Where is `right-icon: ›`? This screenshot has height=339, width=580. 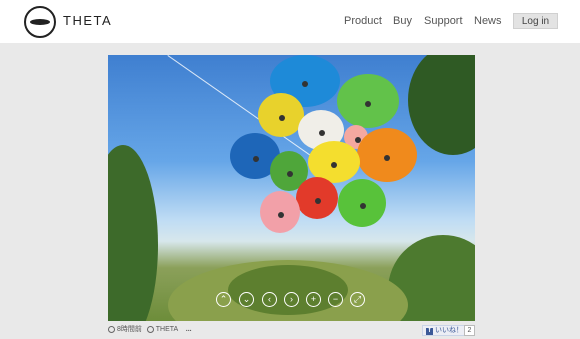
right-icon: › is located at coordinates (291, 299).